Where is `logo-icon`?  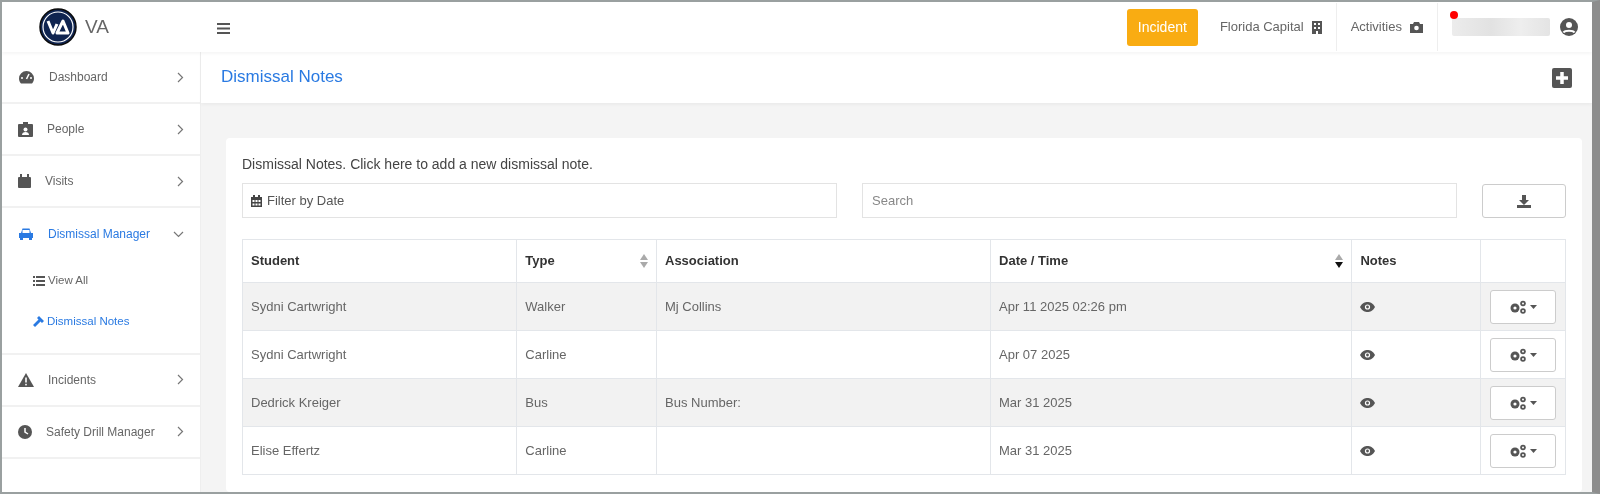
logo-icon is located at coordinates (58, 27).